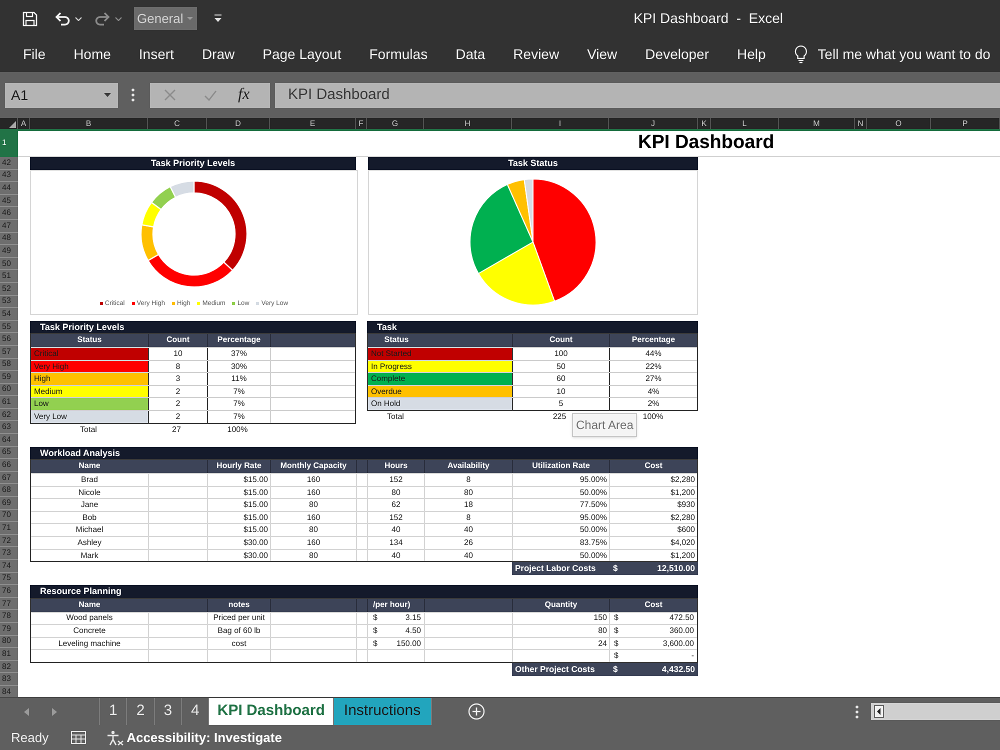 This screenshot has height=750, width=1000. What do you see at coordinates (602, 54) in the screenshot?
I see `menu-item: View` at bounding box center [602, 54].